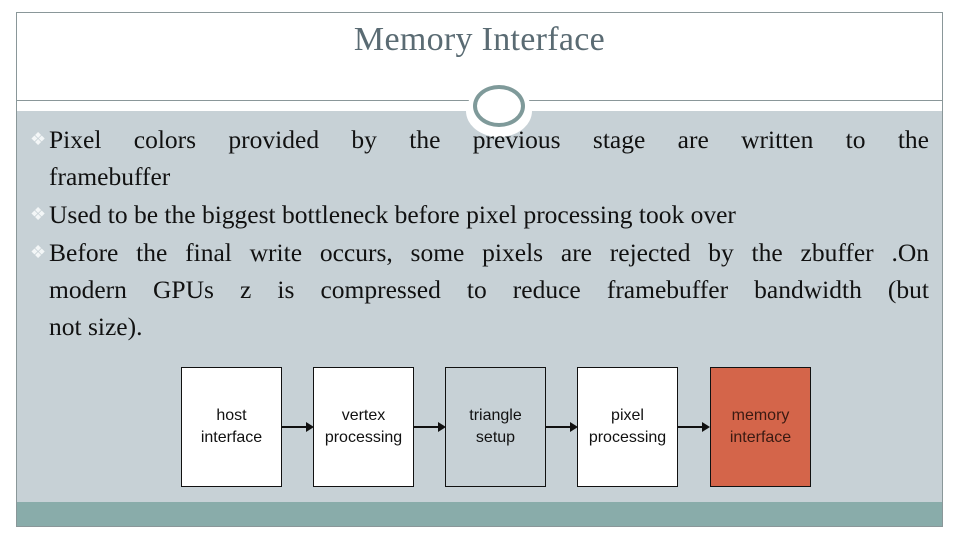 This screenshot has width=960, height=540. I want to click on stage-label: vertex, so click(363, 415).